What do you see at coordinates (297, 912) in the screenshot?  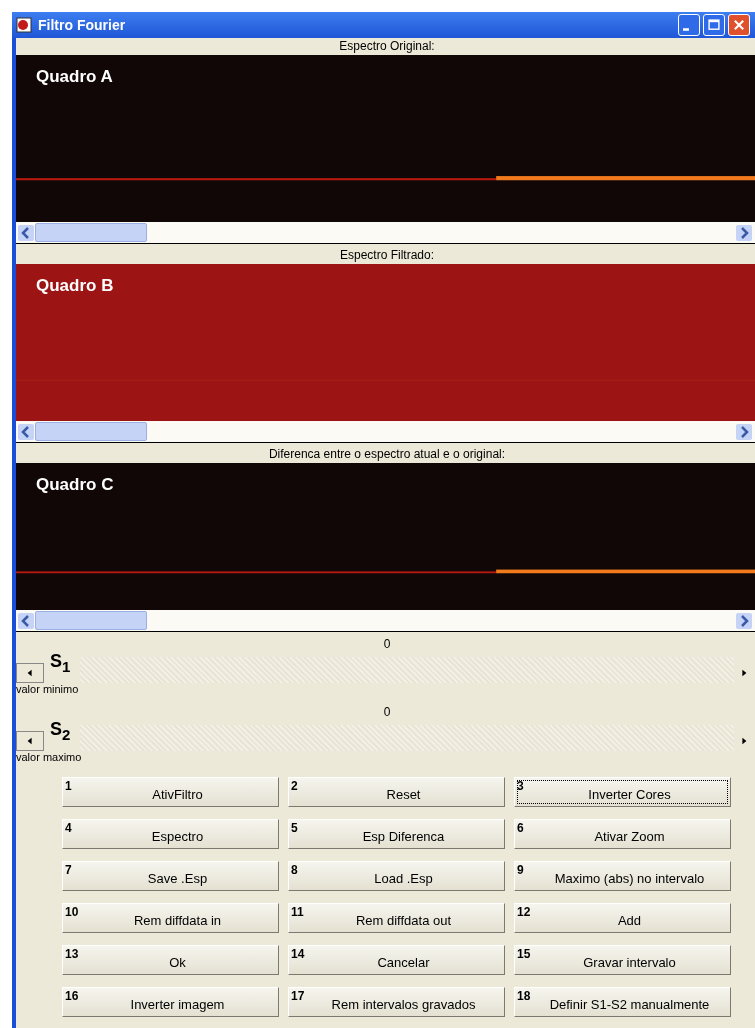 I see `button-number: 11` at bounding box center [297, 912].